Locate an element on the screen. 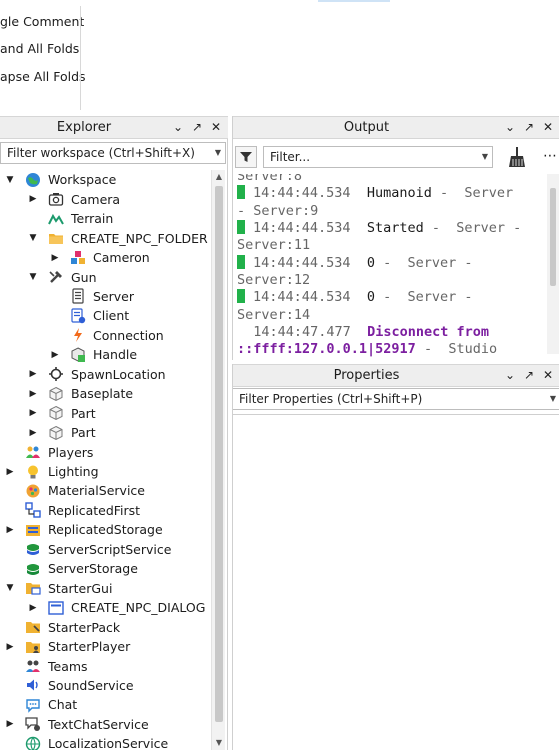 This screenshot has height=750, width=559. server-script-service-icon is located at coordinates (33, 549).